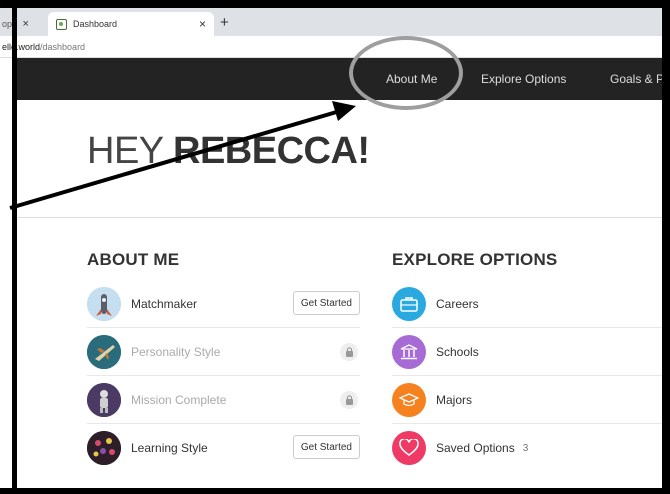  I want to click on item-label: Majors, so click(454, 399).